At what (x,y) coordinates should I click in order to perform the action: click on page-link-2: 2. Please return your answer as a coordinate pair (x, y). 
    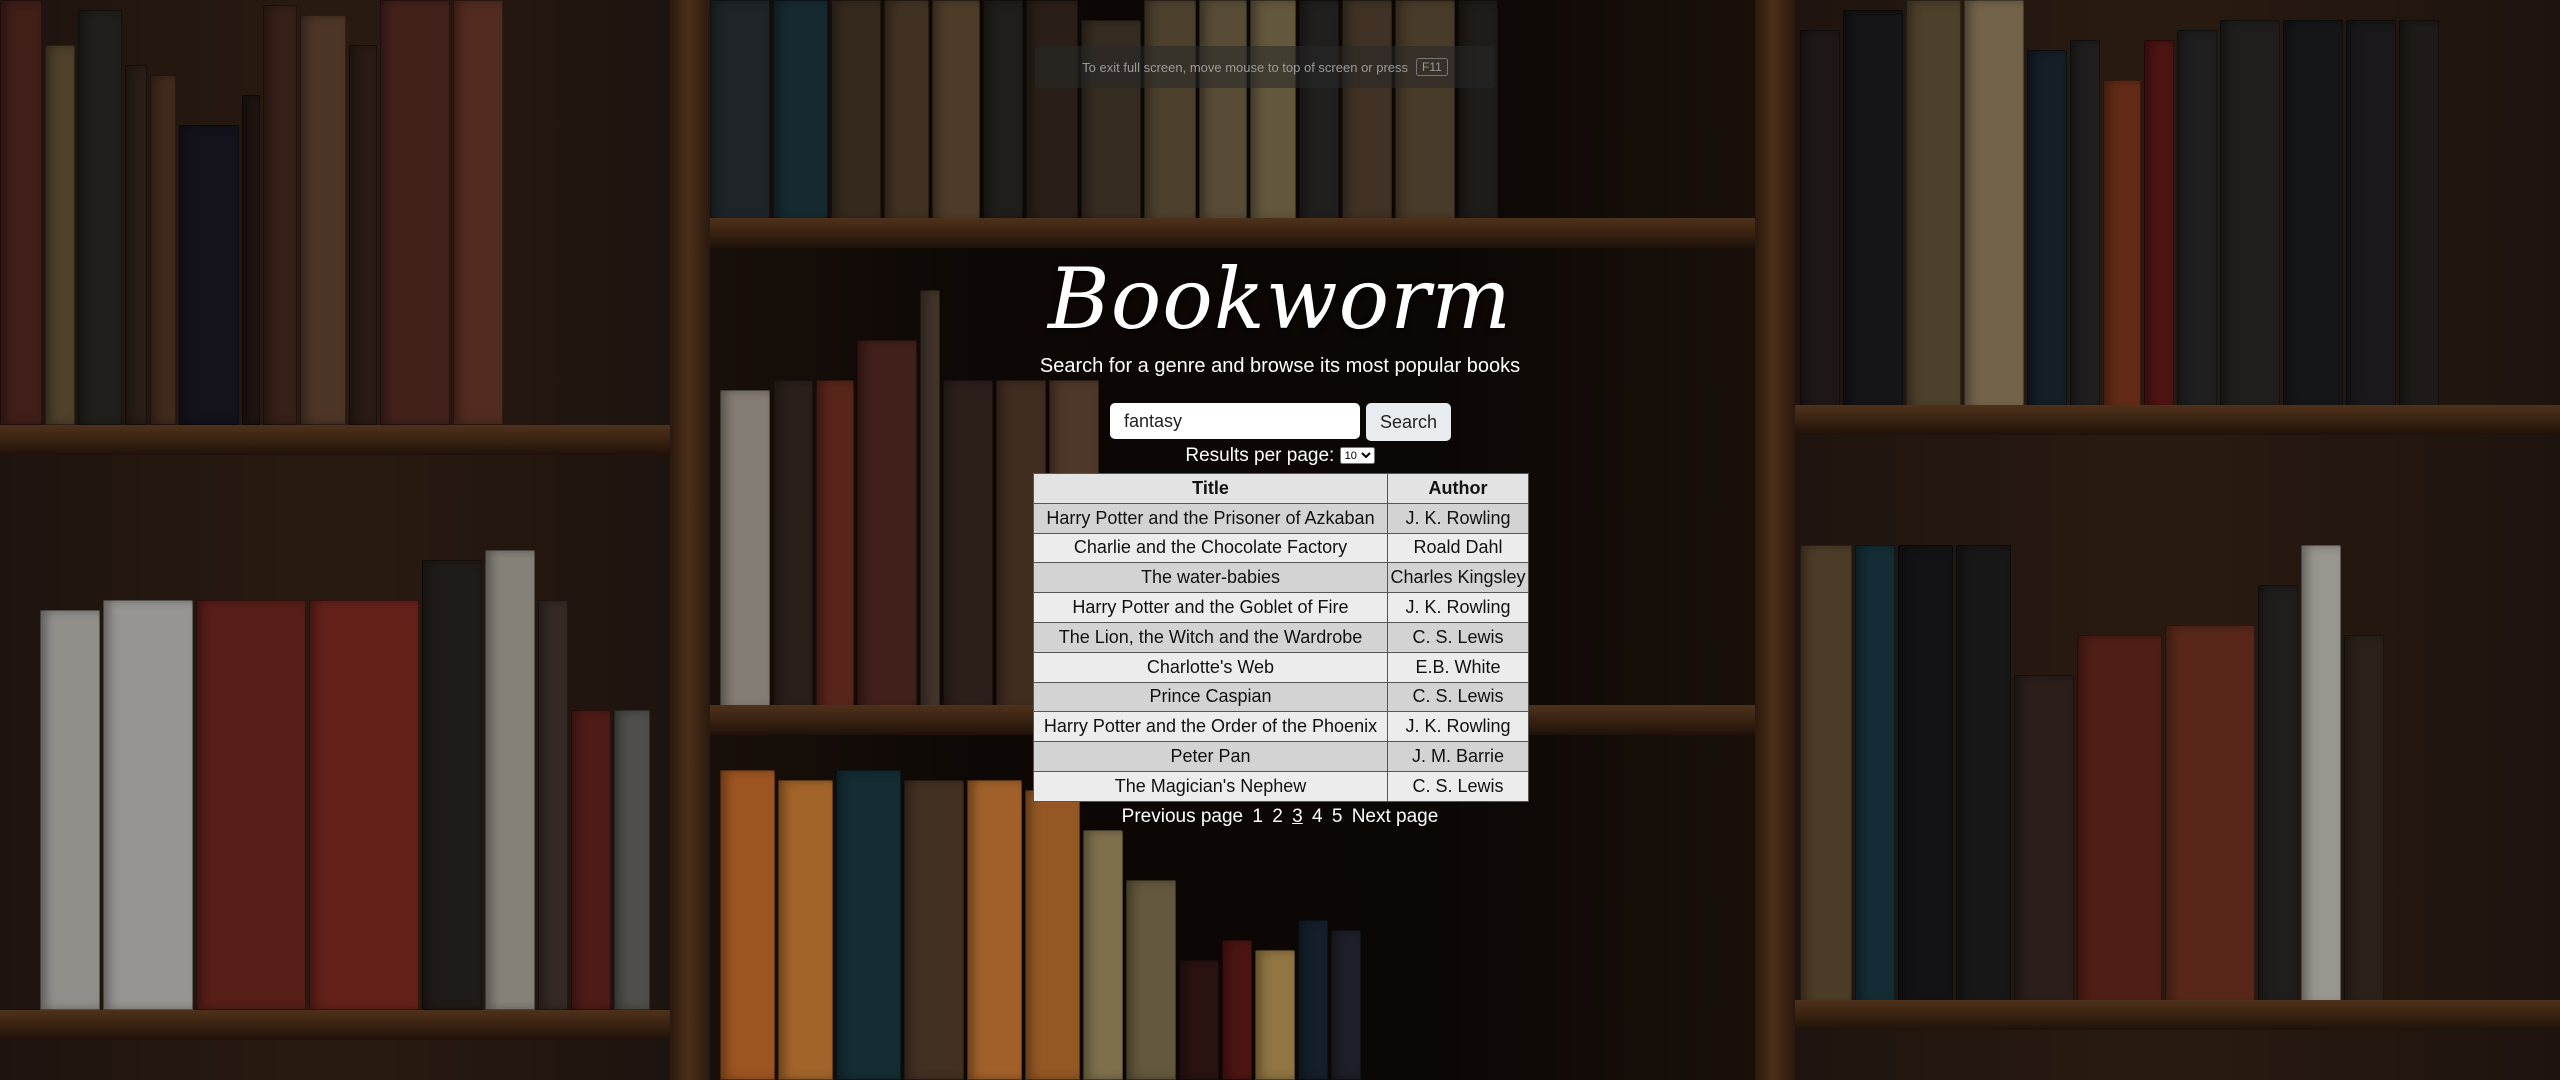
    Looking at the image, I should click on (1277, 816).